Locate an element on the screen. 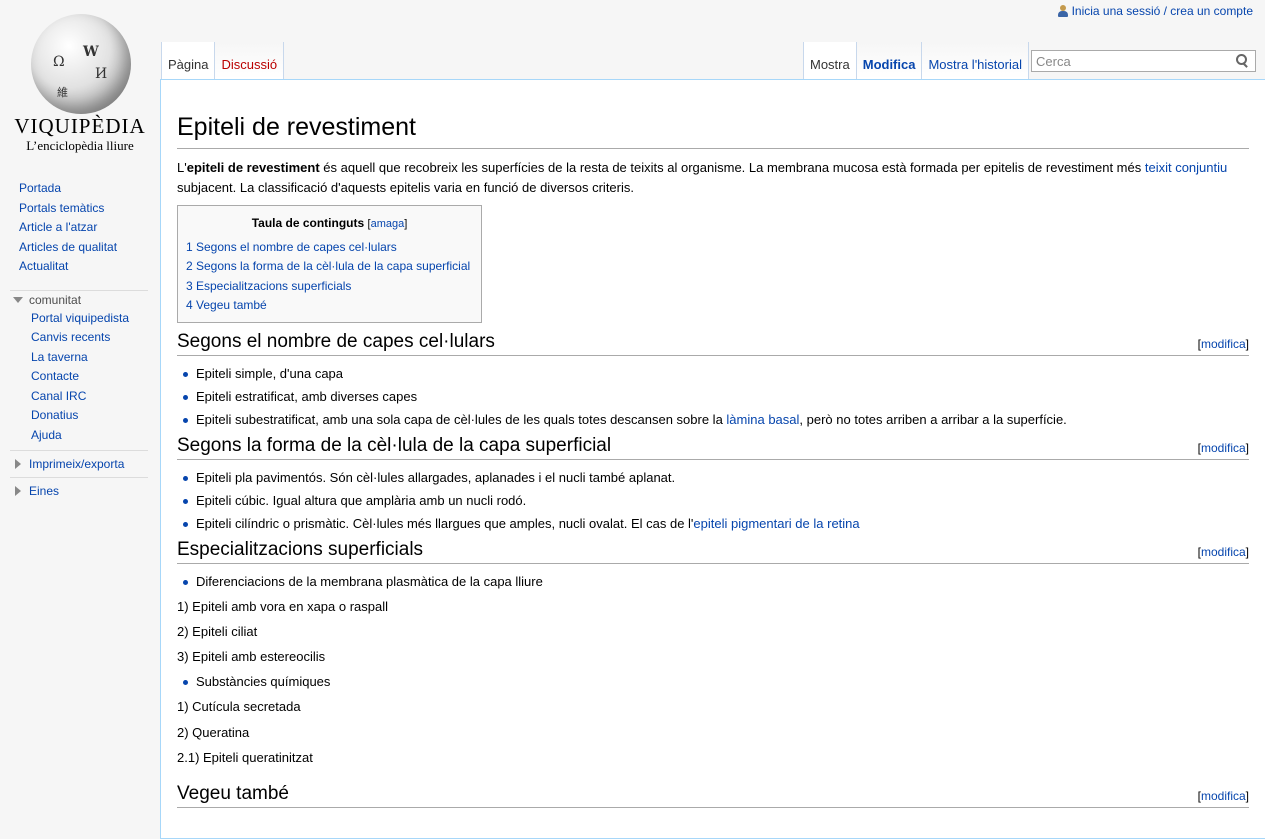  paragraph-line: 2.1) Epiteli queratinitzat is located at coordinates (245, 757).